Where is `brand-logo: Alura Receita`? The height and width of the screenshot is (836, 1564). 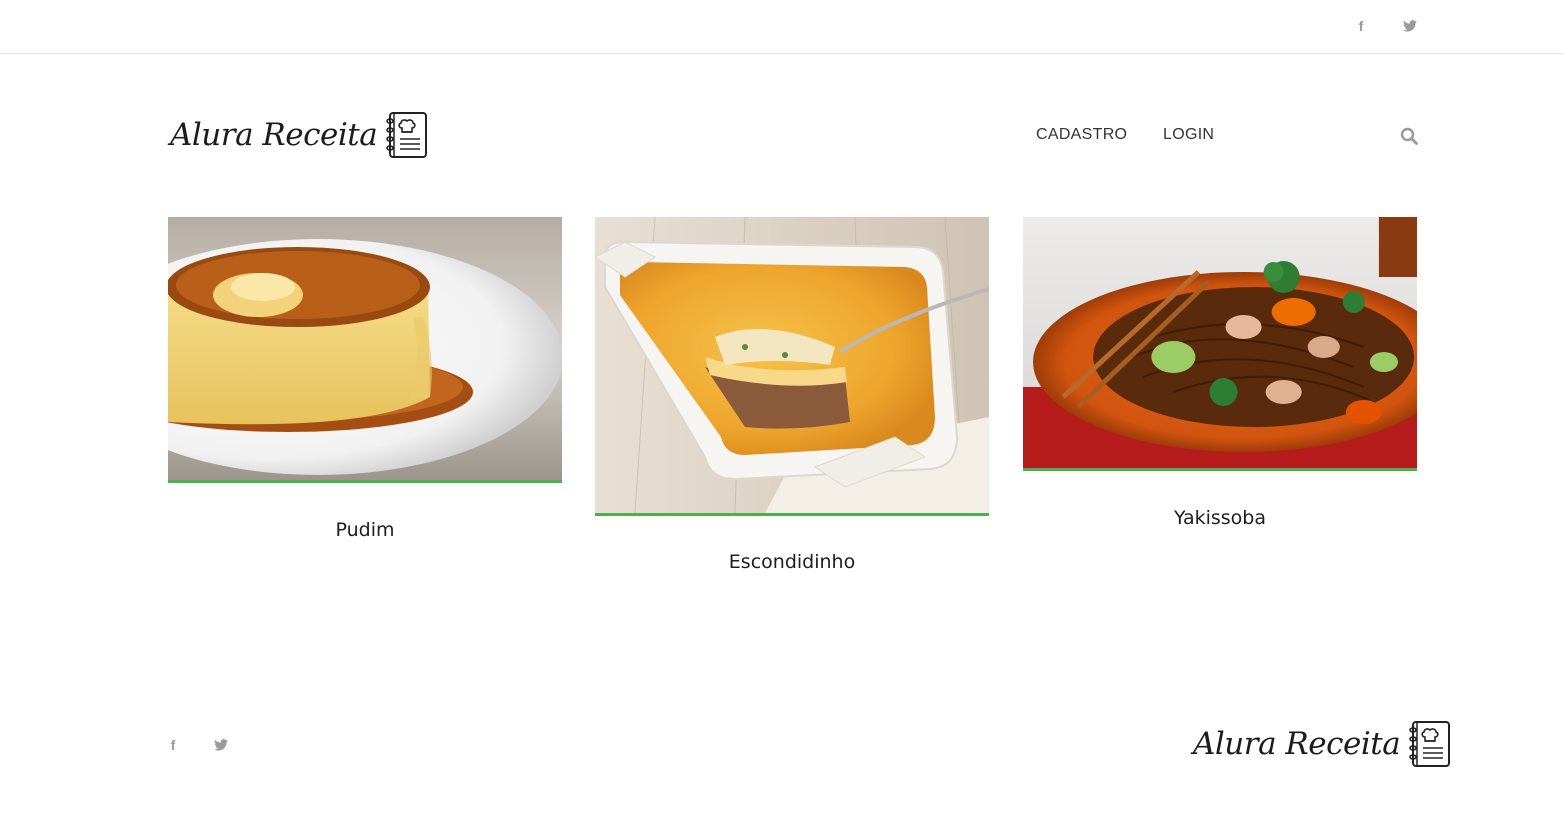
brand-logo: Alura Receita is located at coordinates (299, 135).